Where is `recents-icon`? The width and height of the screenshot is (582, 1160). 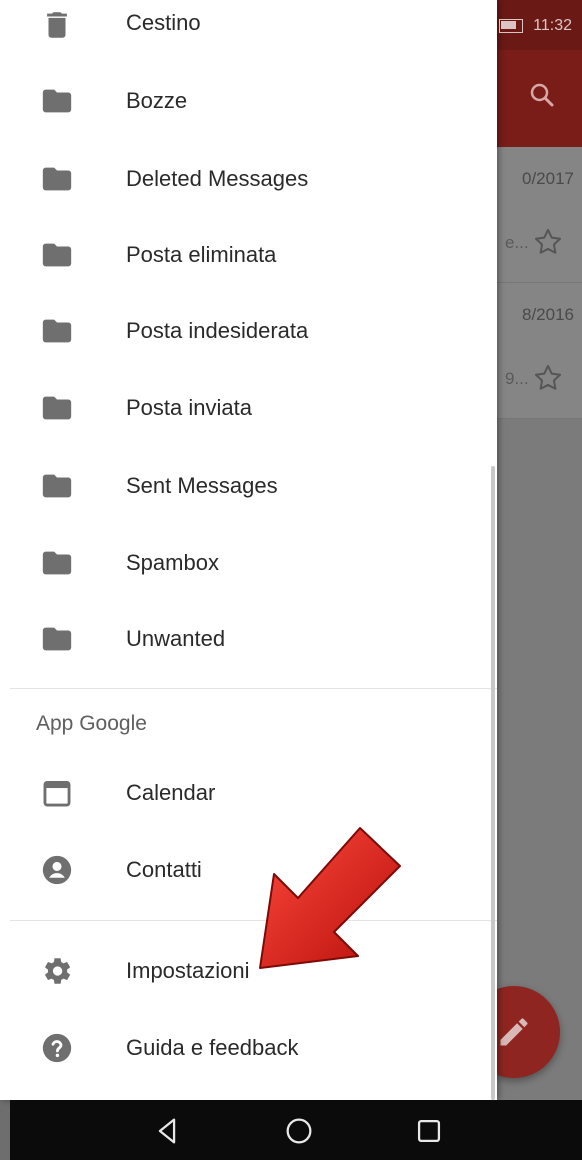
recents-icon is located at coordinates (429, 1131).